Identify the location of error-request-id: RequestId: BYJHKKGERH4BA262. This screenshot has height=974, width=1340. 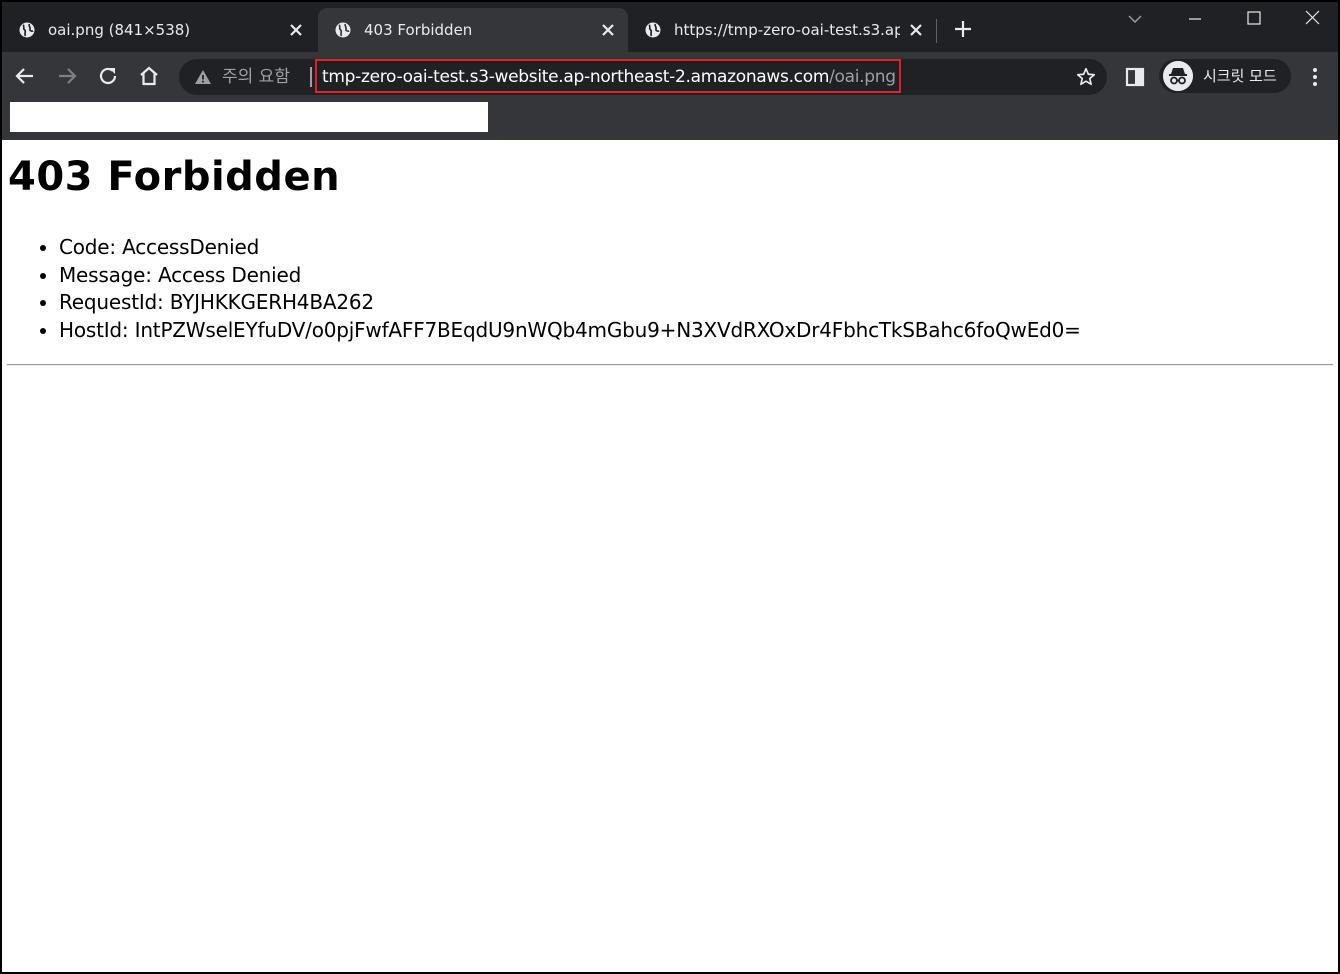
(570, 303).